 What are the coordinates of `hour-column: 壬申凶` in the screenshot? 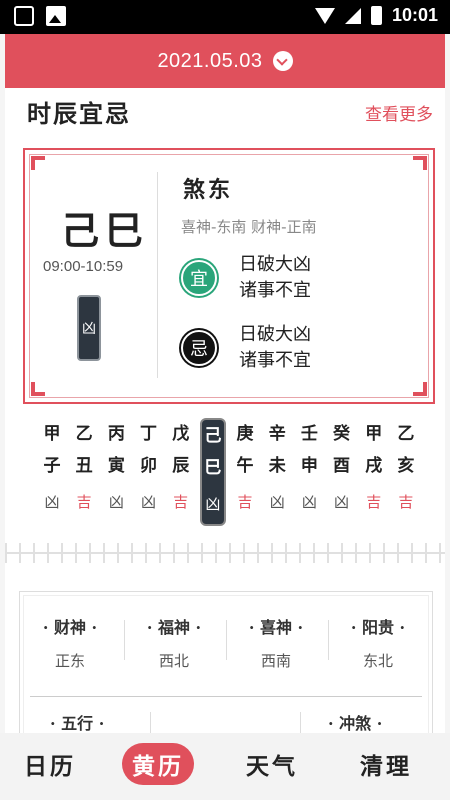 It's located at (309, 472).